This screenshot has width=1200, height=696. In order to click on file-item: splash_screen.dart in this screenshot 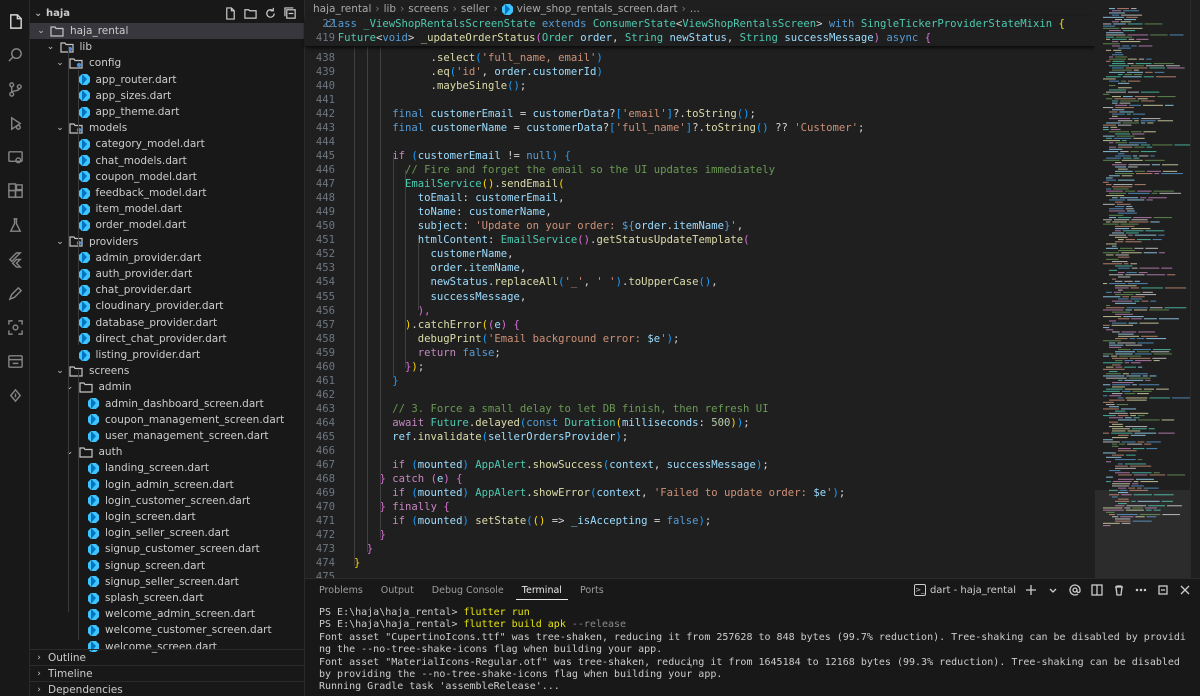, I will do `click(167, 598)`.